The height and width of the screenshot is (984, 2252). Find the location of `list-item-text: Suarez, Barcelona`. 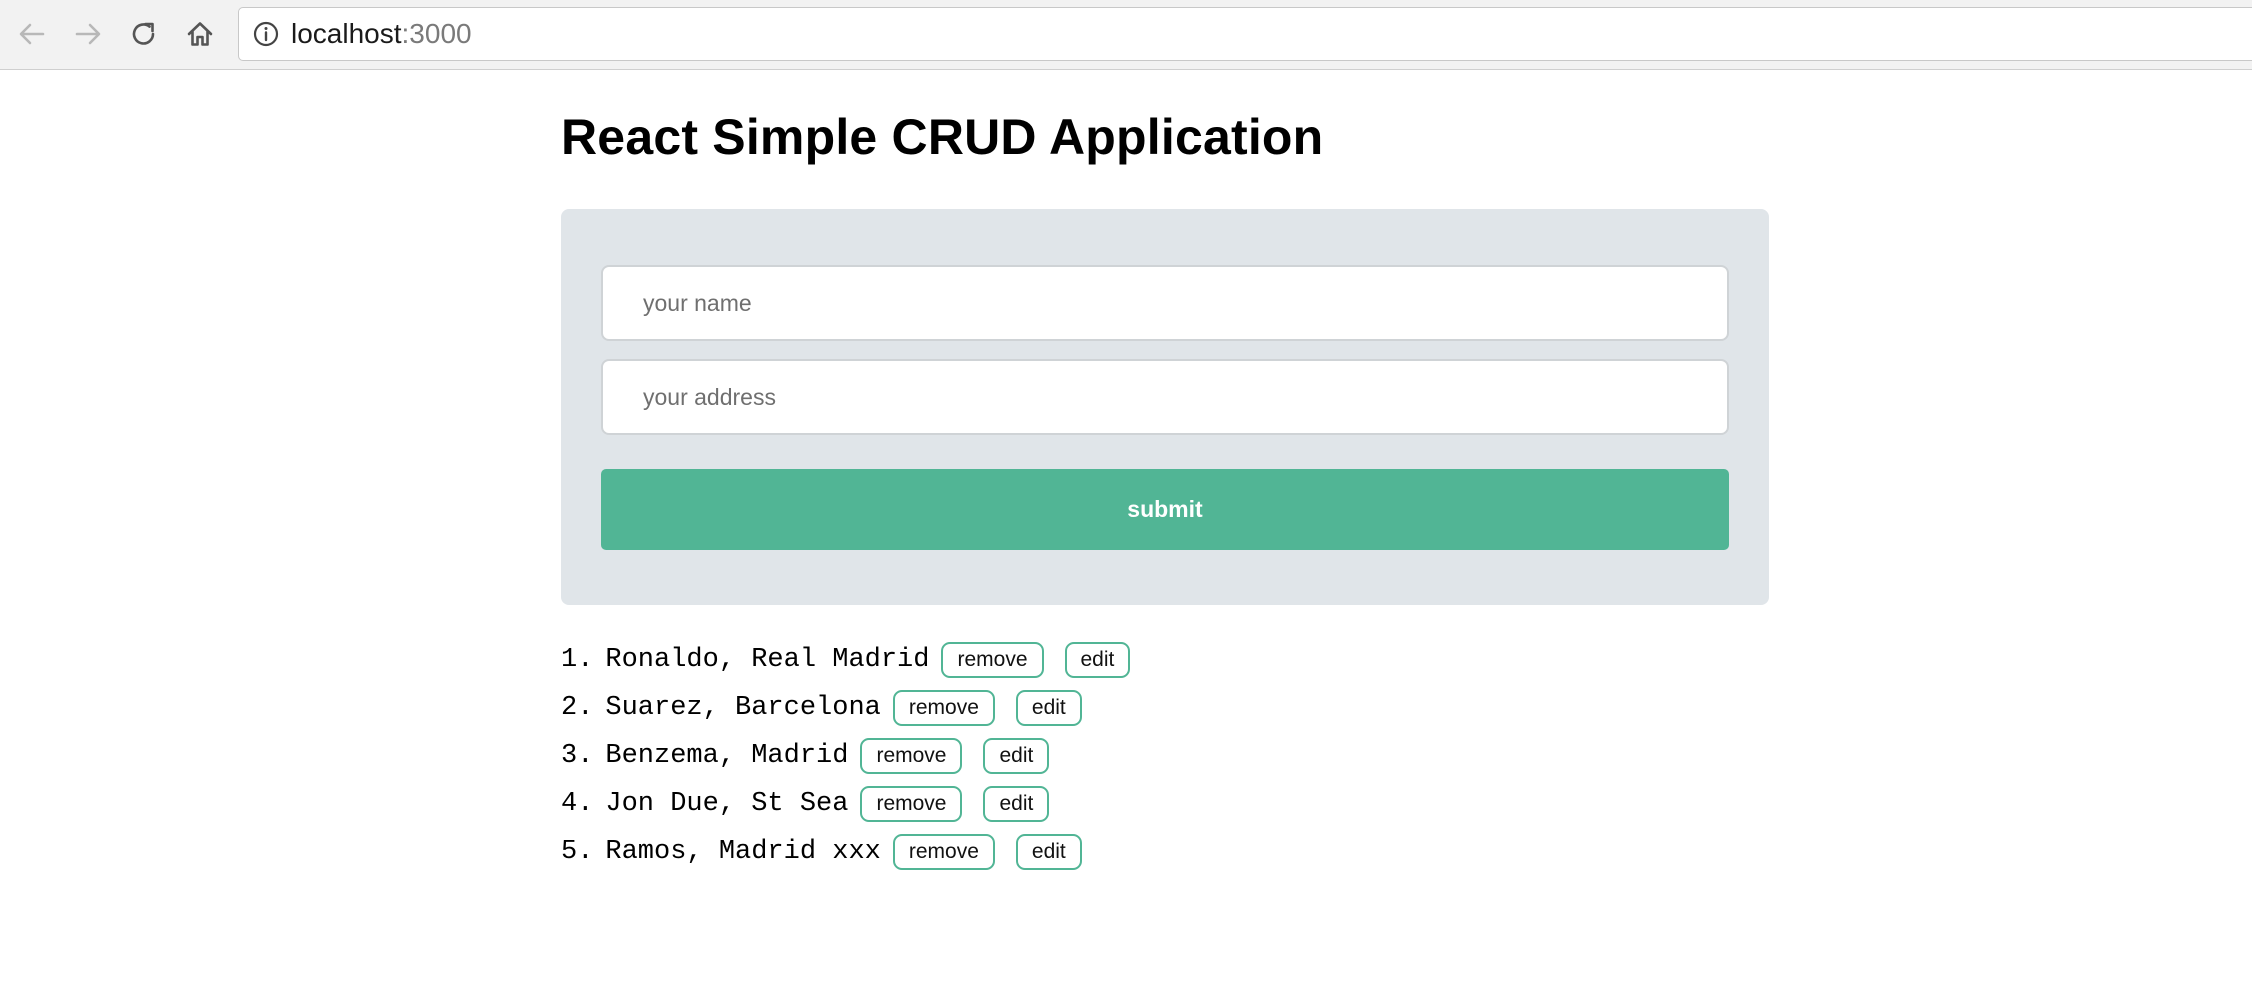

list-item-text: Suarez, Barcelona is located at coordinates (743, 708).